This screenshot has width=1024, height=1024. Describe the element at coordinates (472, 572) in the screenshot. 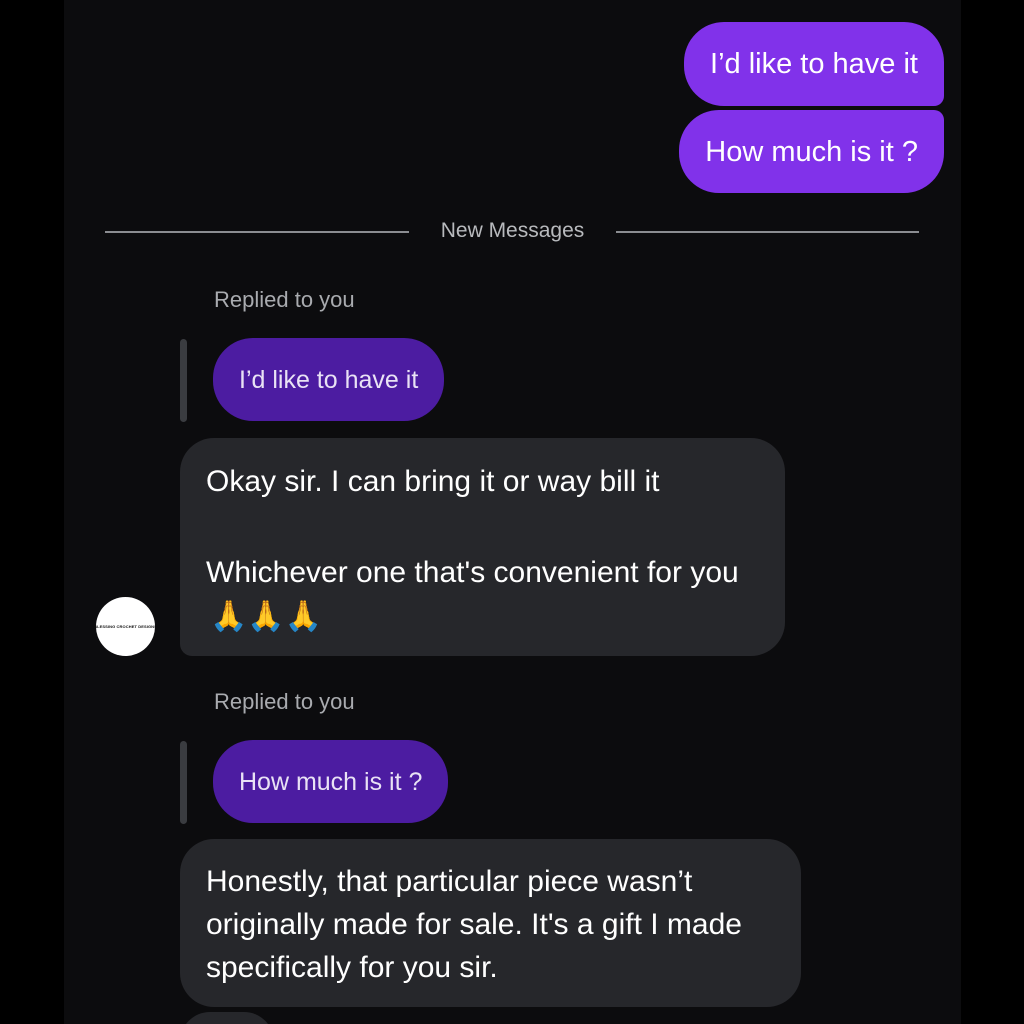

I see `incoming-message-text: Whichever one that's convenient for you` at that location.